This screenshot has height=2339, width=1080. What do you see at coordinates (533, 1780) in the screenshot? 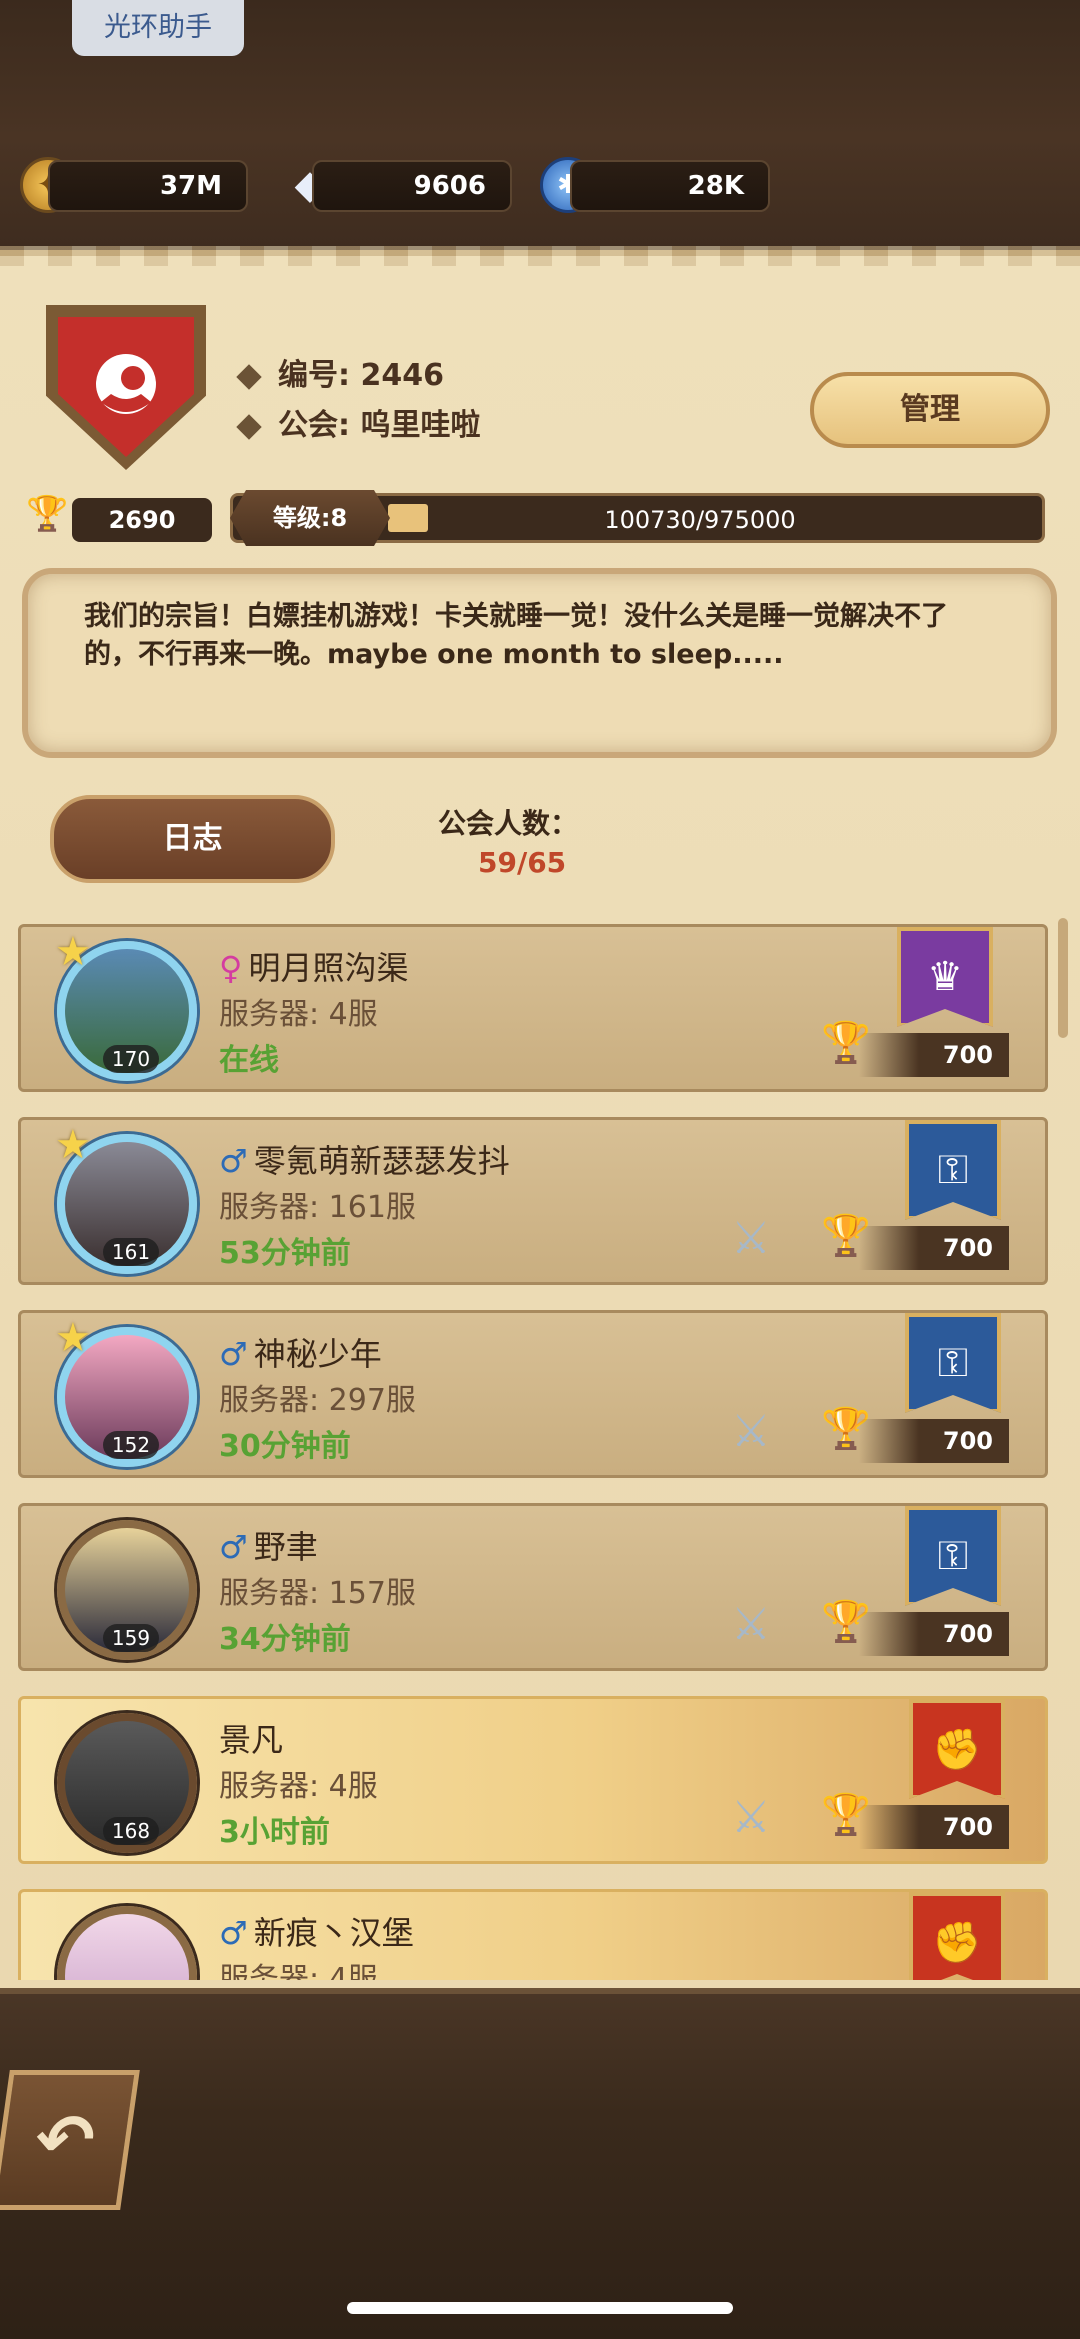
I see `member-card: 168 景凡 服务器: 4服 3小时前 ✊ ⚔ 🏆 700` at bounding box center [533, 1780].